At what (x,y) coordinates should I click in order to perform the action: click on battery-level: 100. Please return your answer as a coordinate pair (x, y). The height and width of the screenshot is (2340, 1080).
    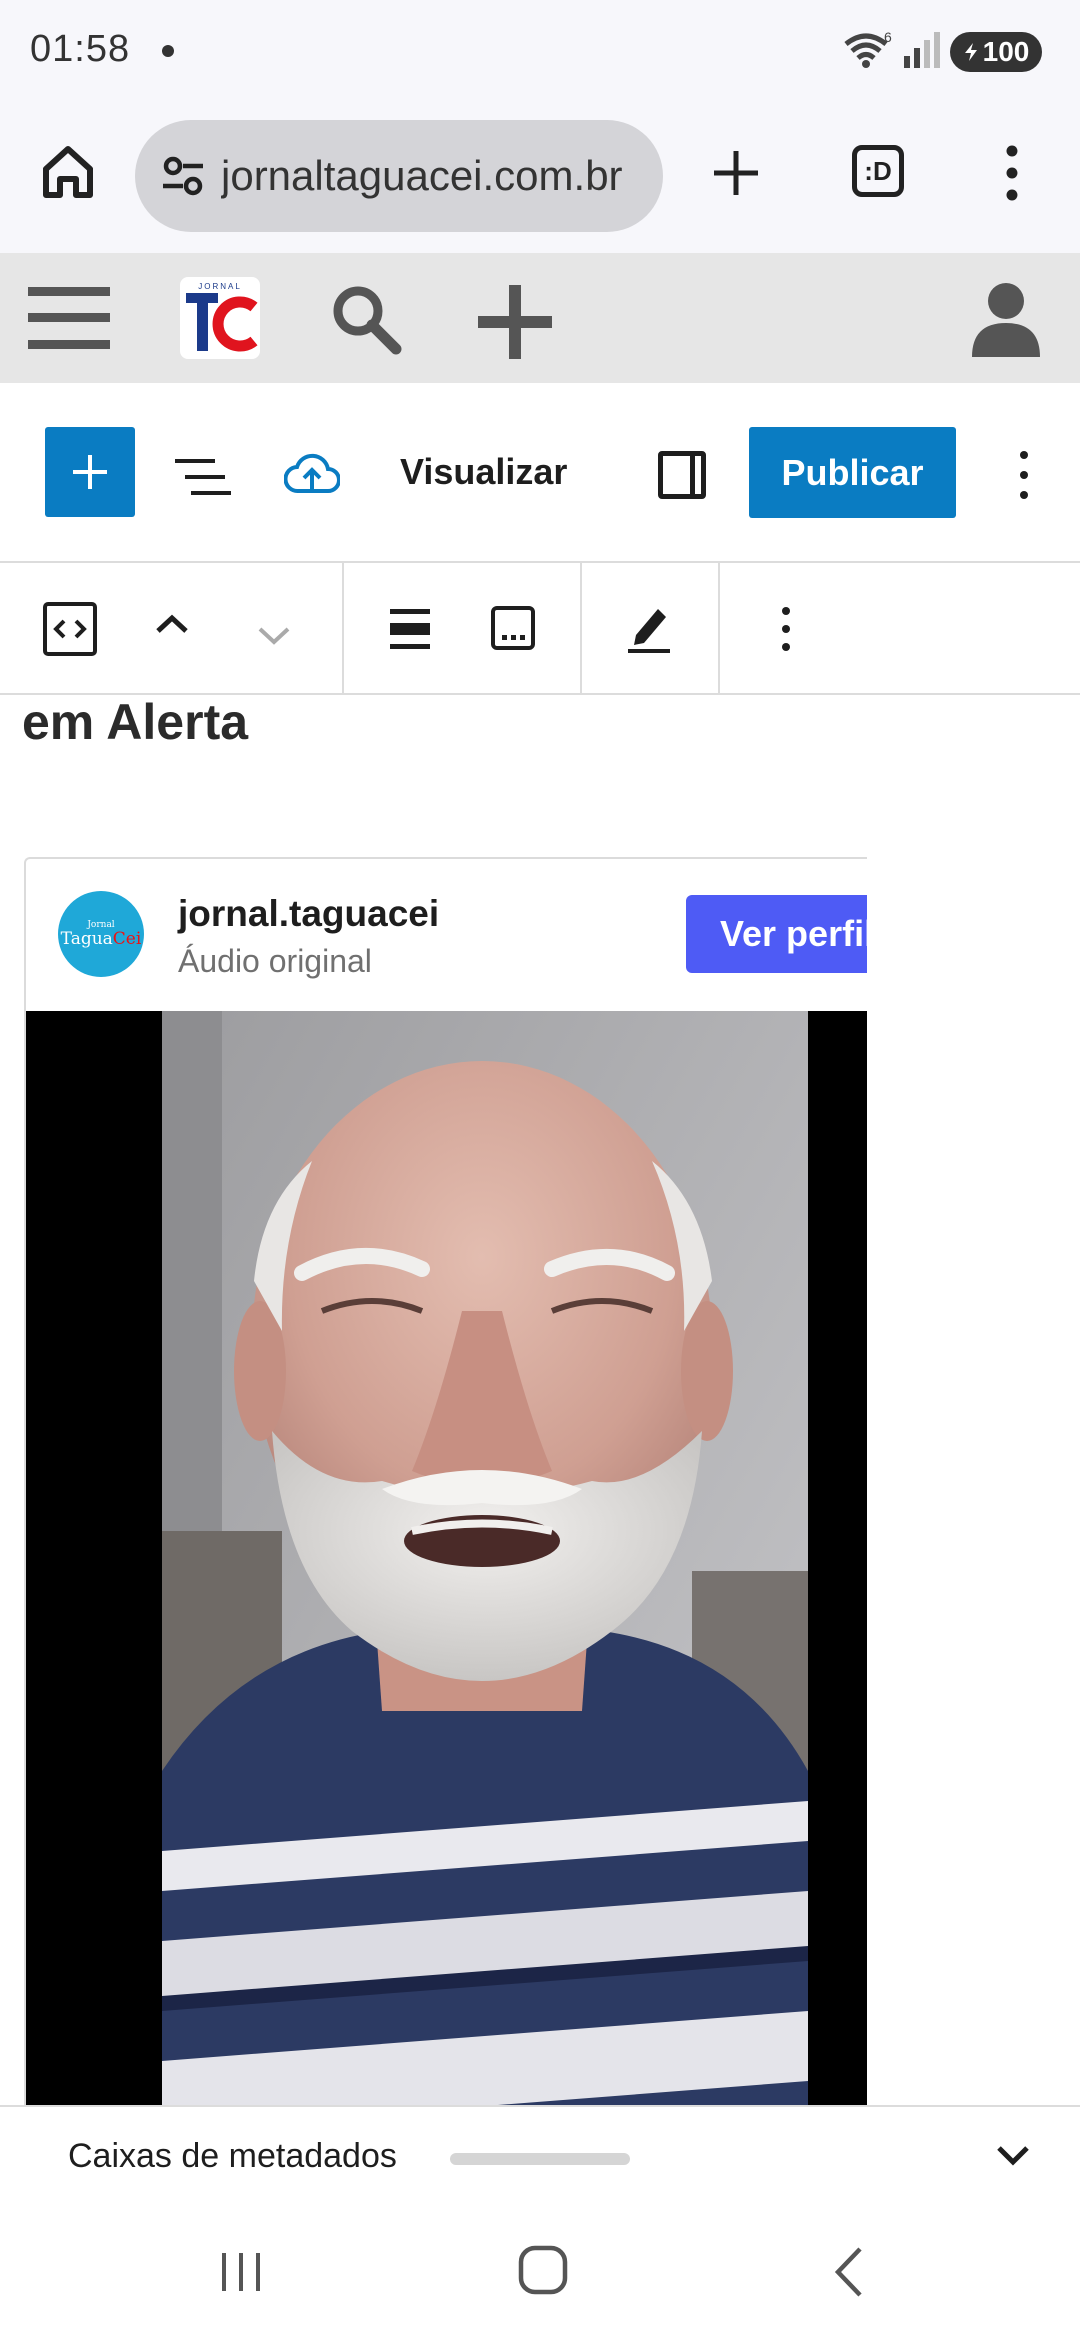
    Looking at the image, I should click on (1006, 51).